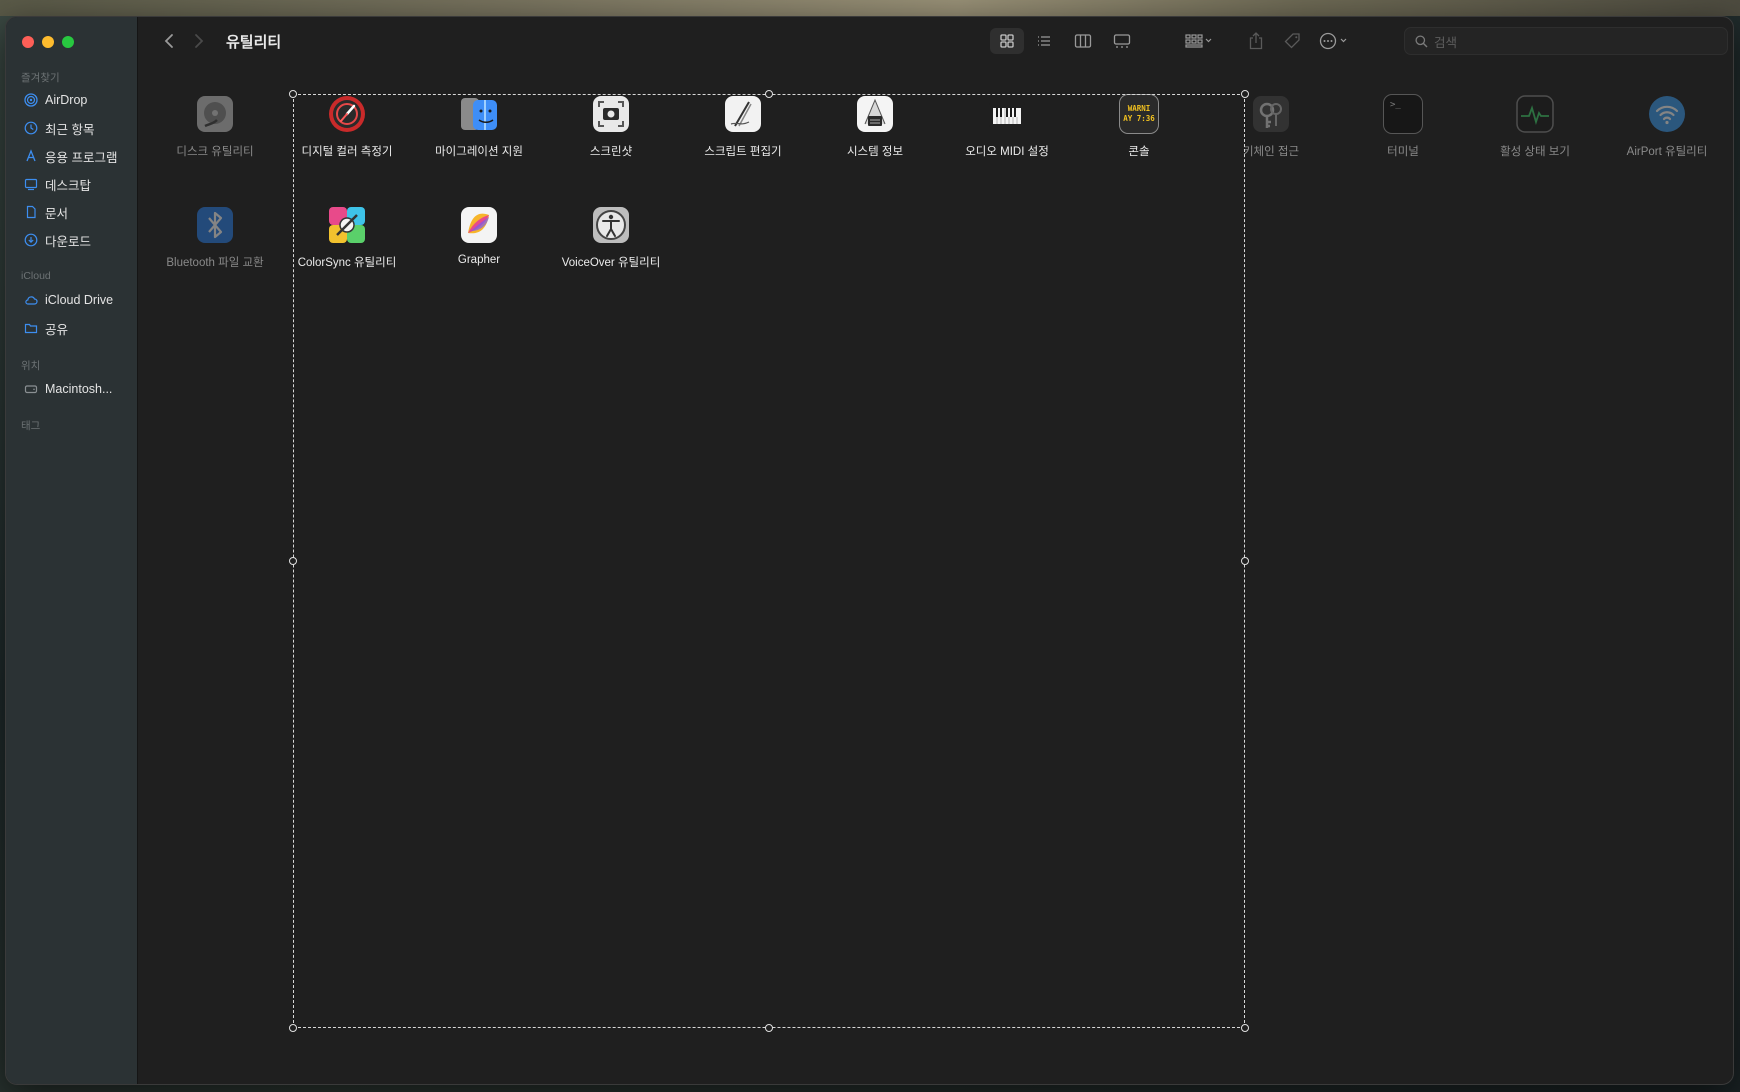  I want to click on console-icon-text-line2: AY 7:36, so click(1139, 118).